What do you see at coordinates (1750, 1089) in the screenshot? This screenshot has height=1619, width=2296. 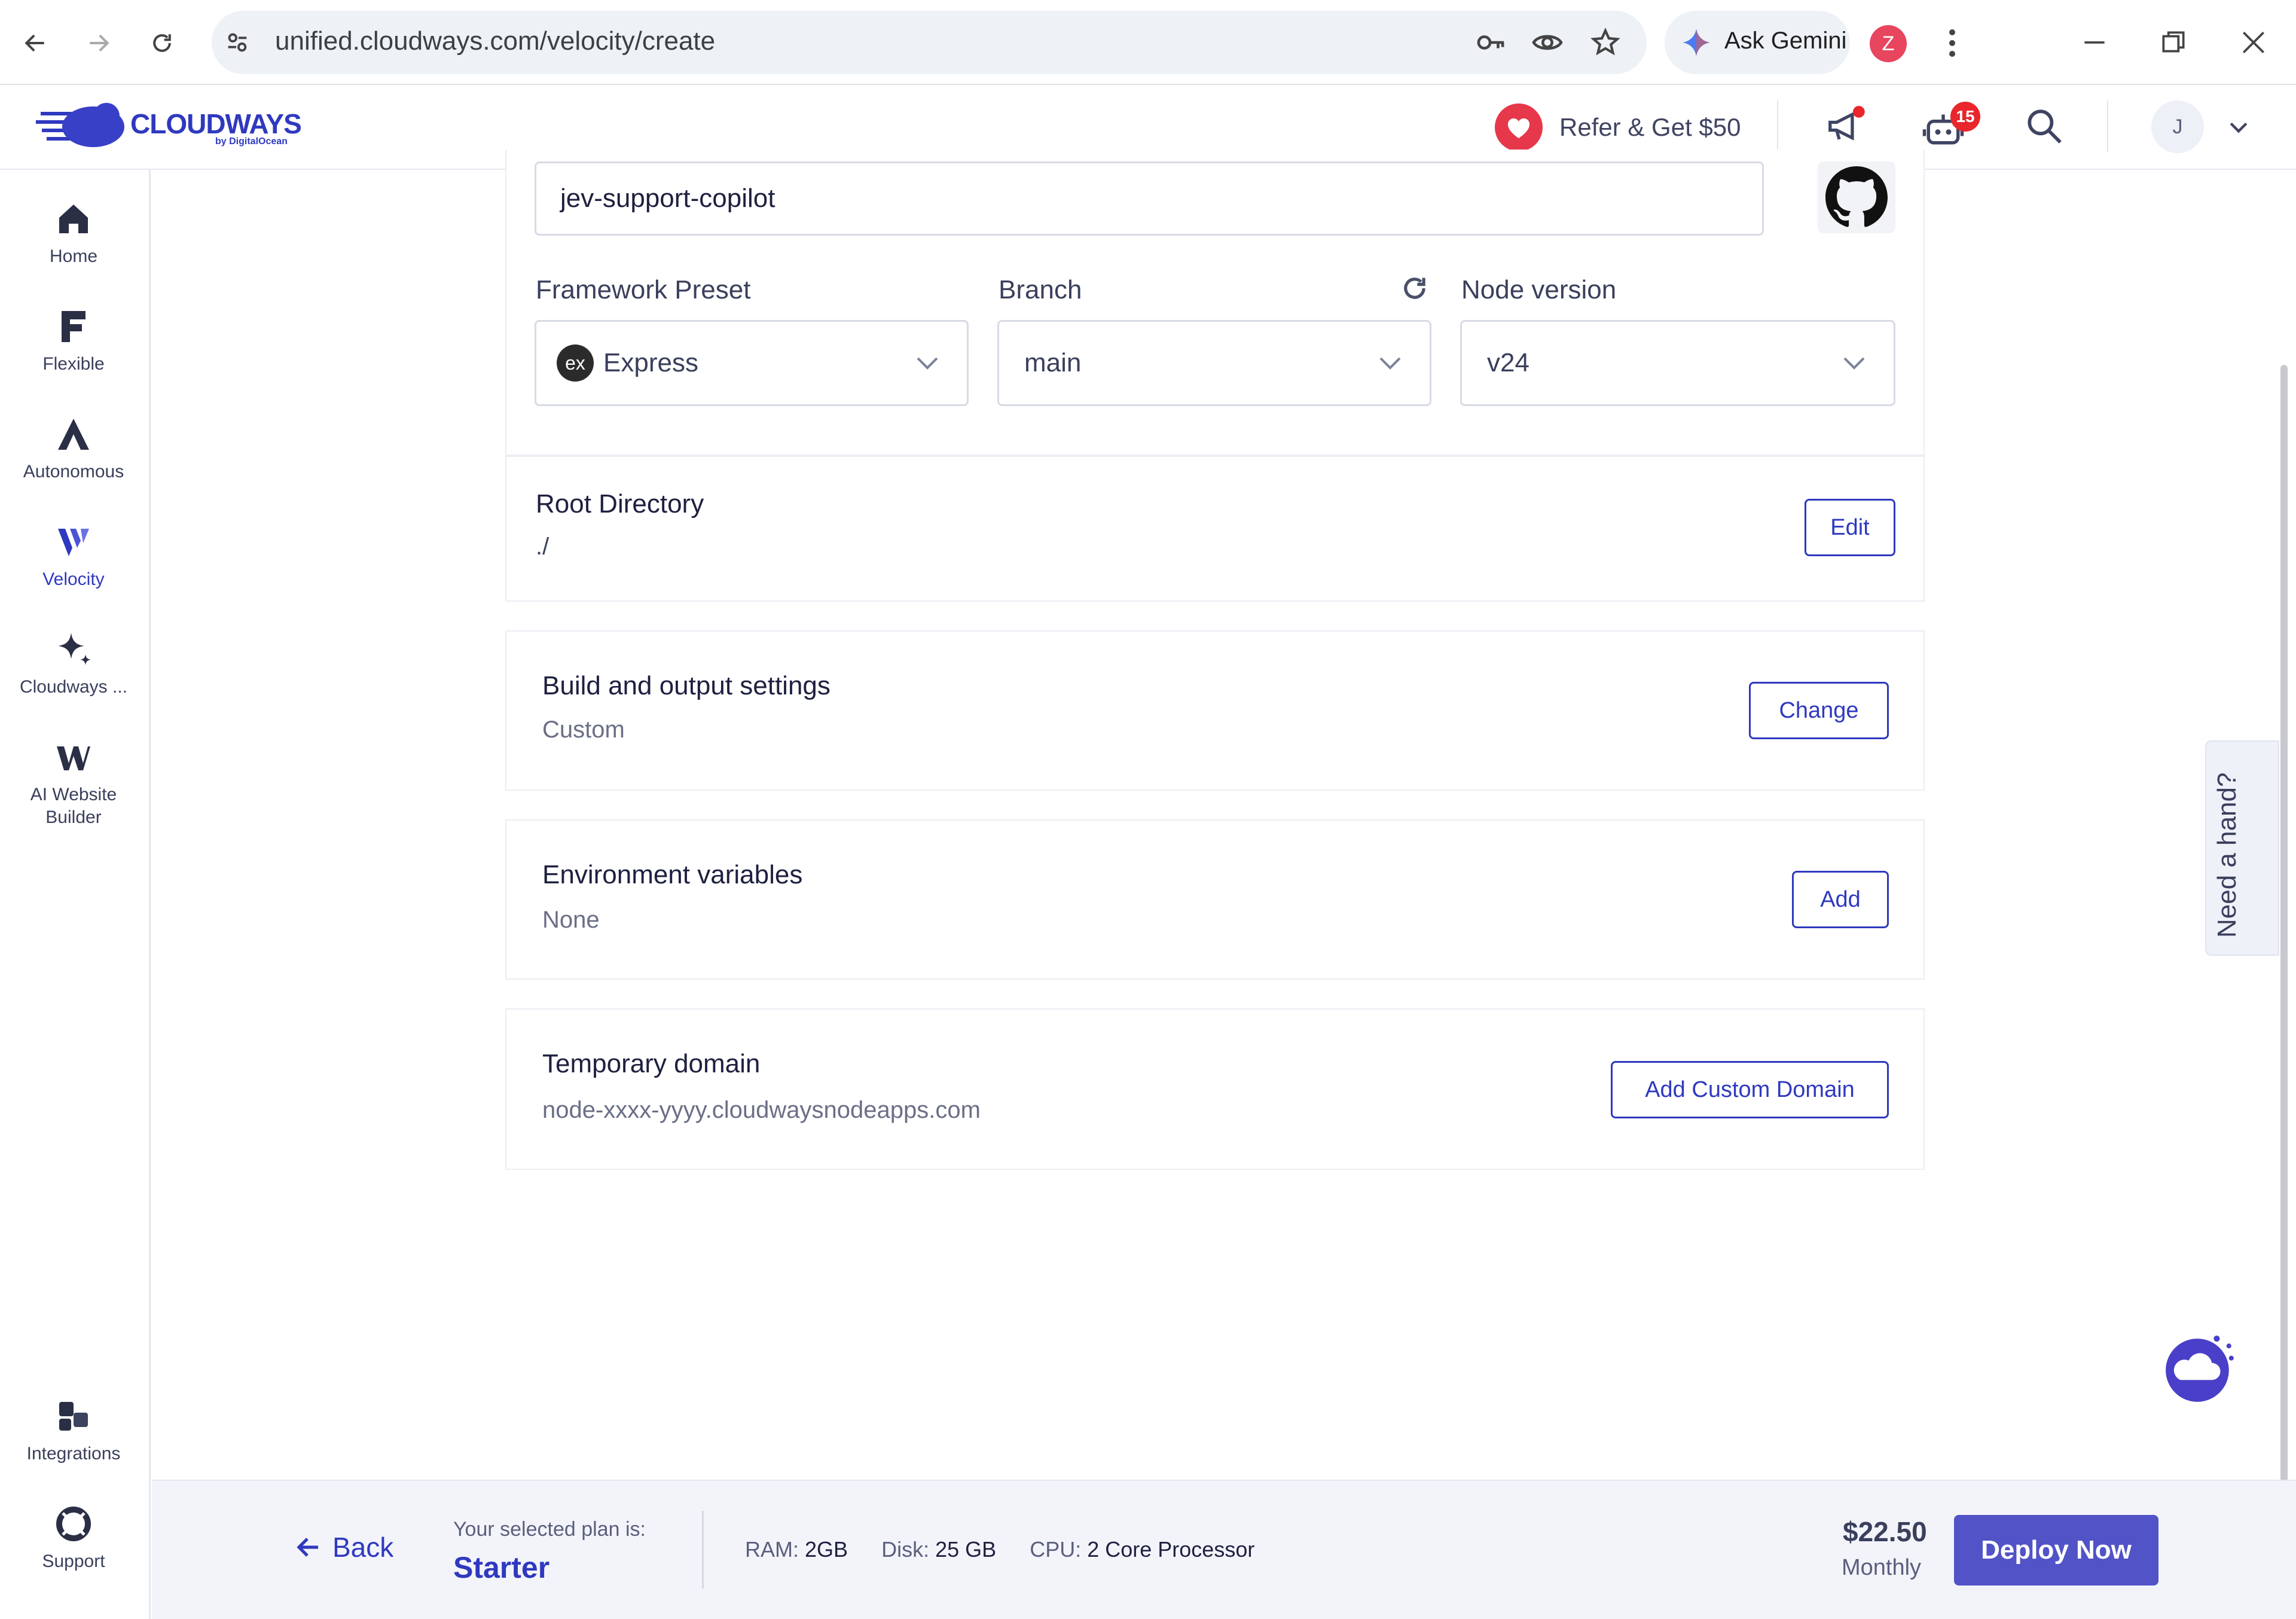 I see `add-custom-domain-button: Add Custom Domain` at bounding box center [1750, 1089].